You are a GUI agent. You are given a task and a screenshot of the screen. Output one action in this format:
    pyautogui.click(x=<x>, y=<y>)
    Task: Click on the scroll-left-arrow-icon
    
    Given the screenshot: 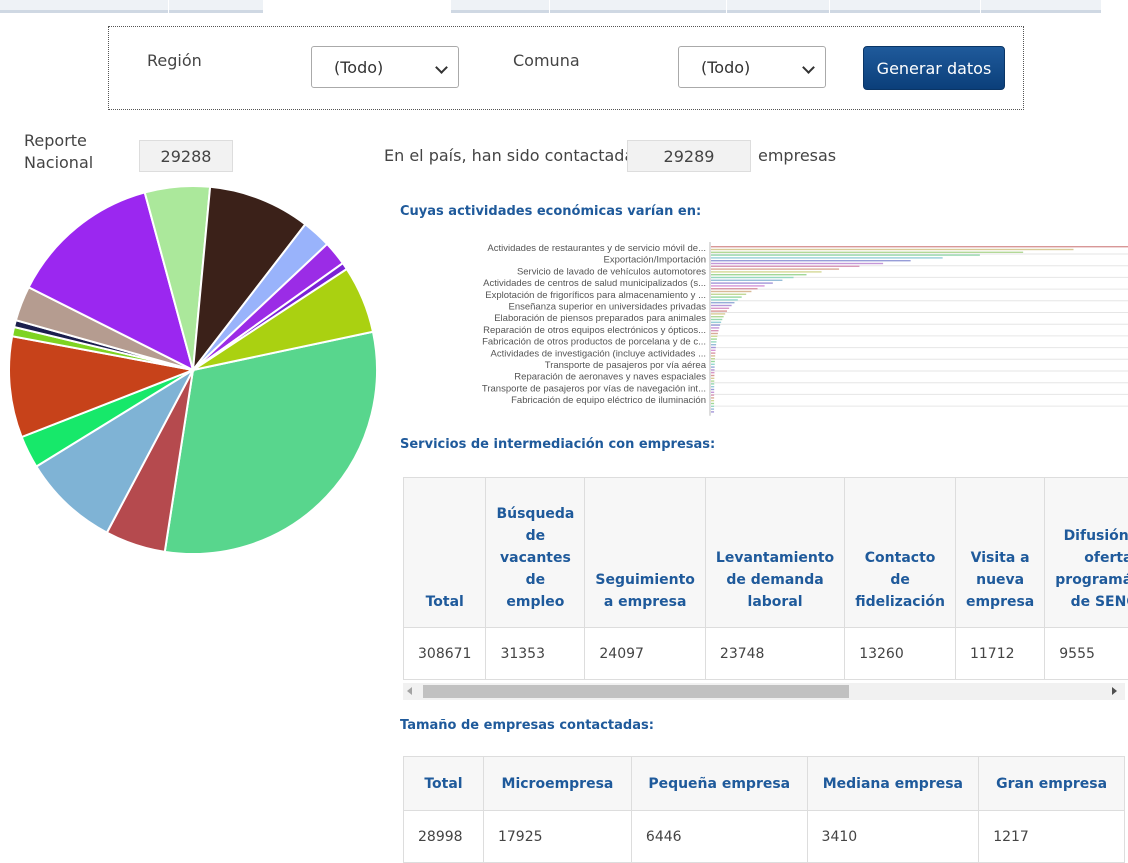 What is the action you would take?
    pyautogui.click(x=409, y=691)
    